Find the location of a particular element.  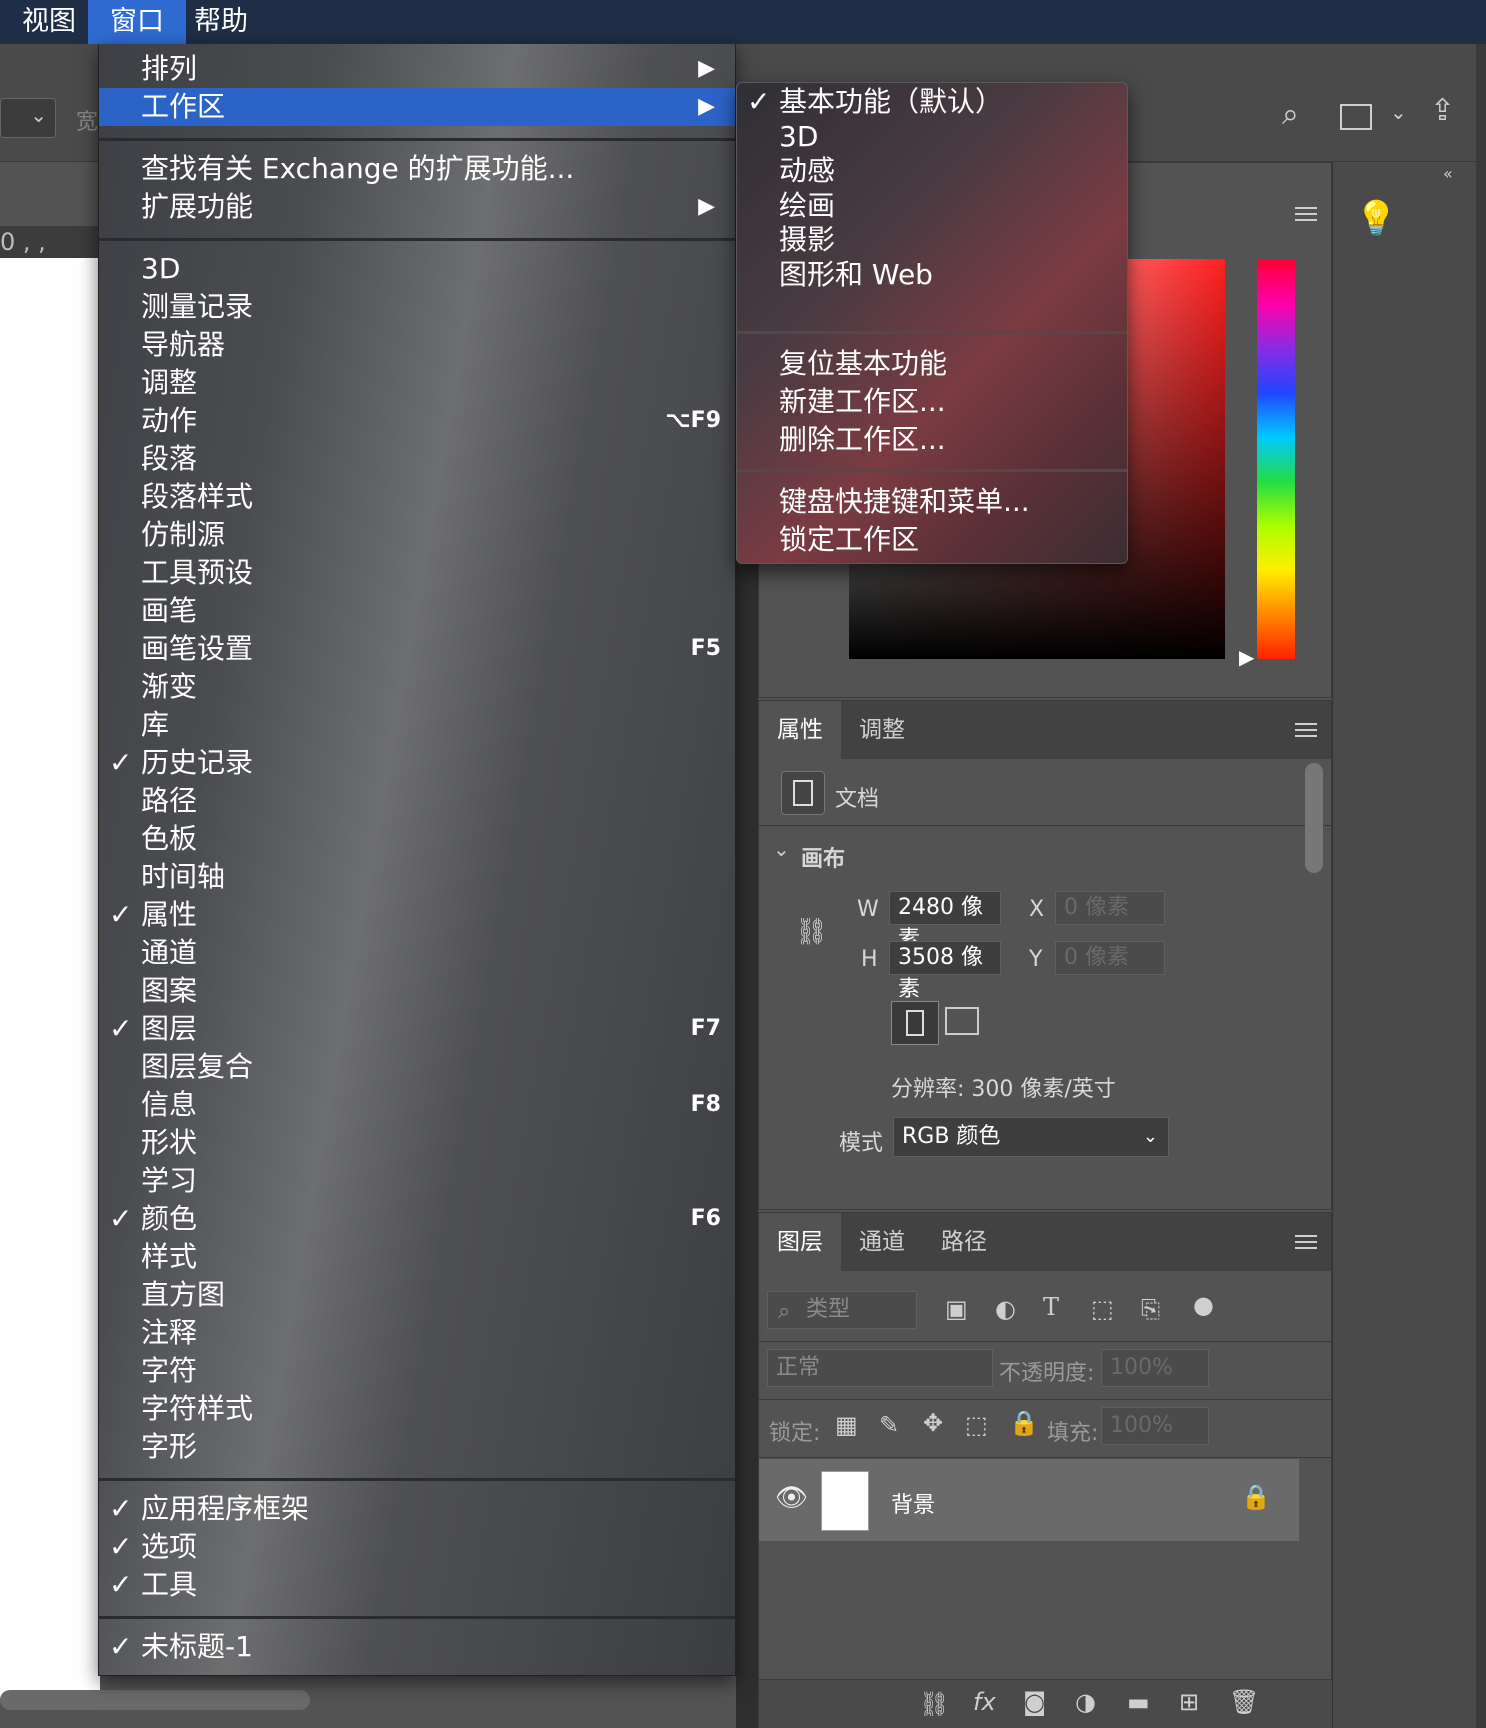

search-icon: ⌕ is located at coordinates (1290, 115).